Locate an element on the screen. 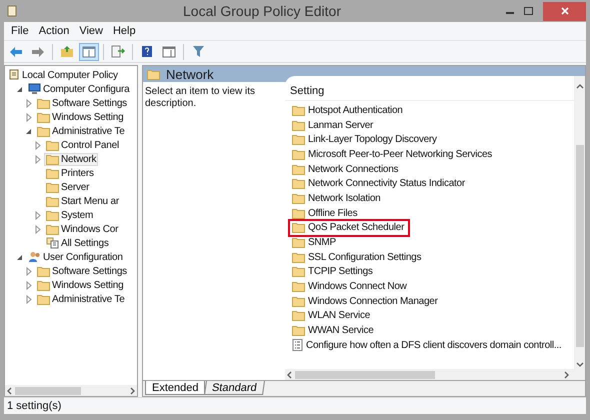 This screenshot has width=590, height=420. setting-row: WLAN Service is located at coordinates (330, 316).